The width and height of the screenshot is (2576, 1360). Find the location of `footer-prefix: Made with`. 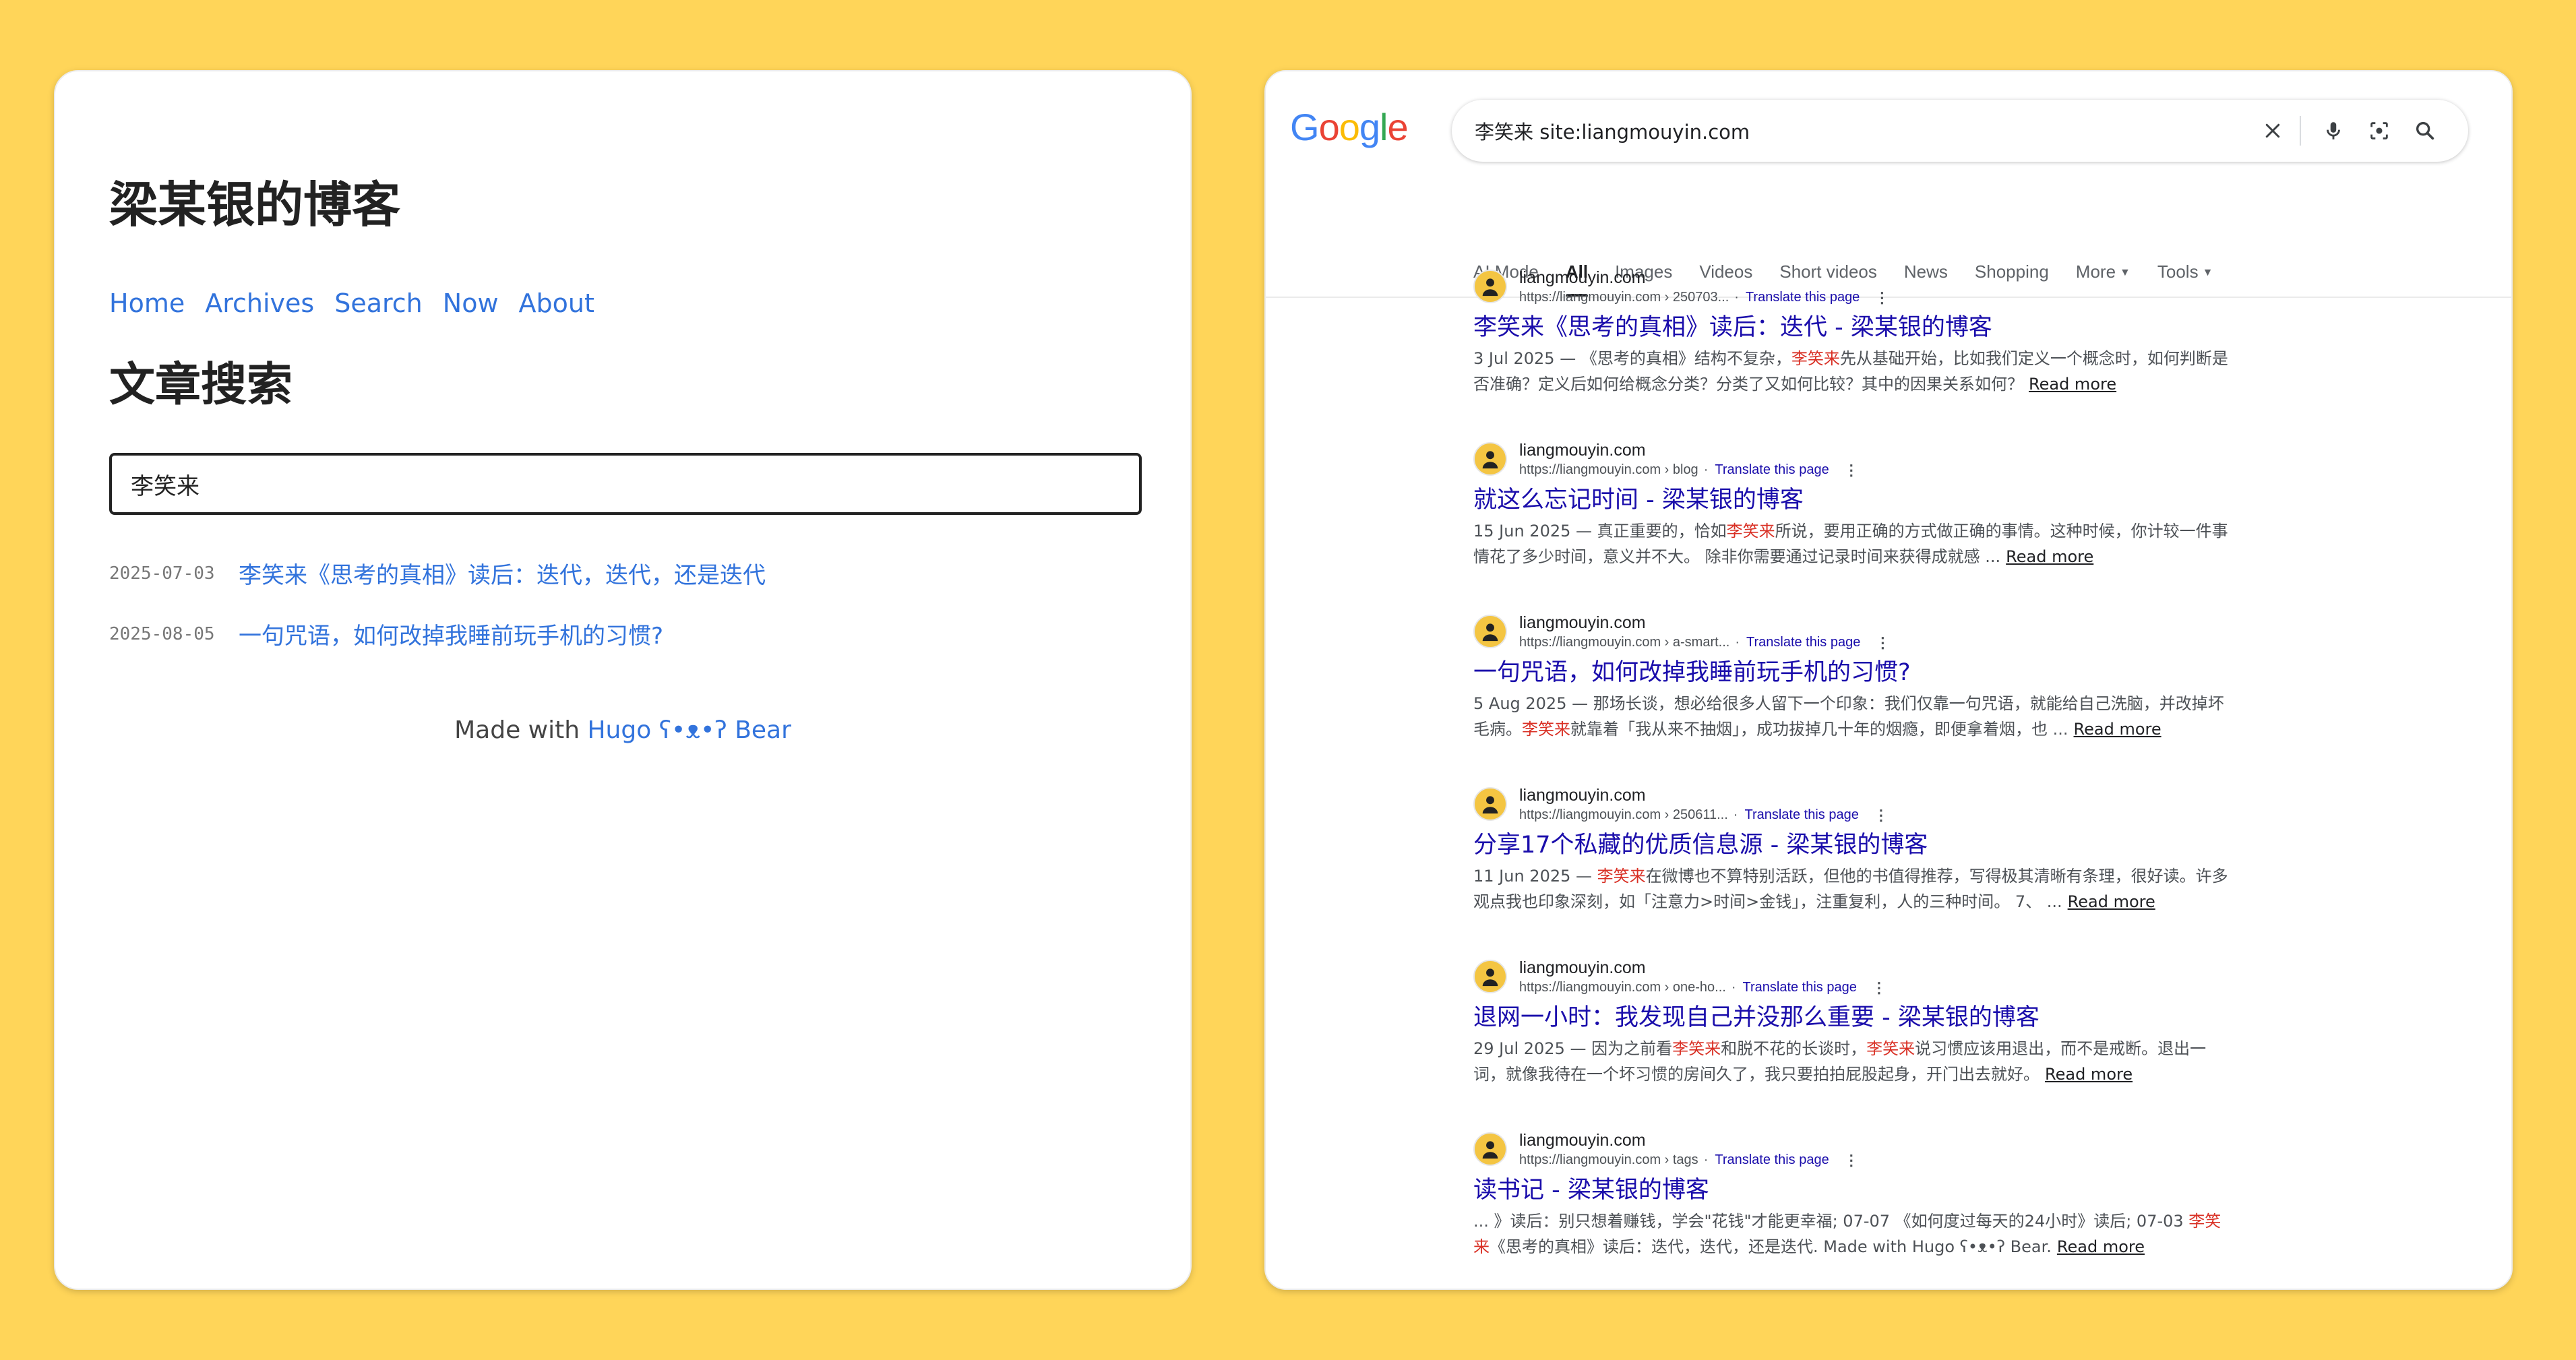

footer-prefix: Made with is located at coordinates (521, 730).